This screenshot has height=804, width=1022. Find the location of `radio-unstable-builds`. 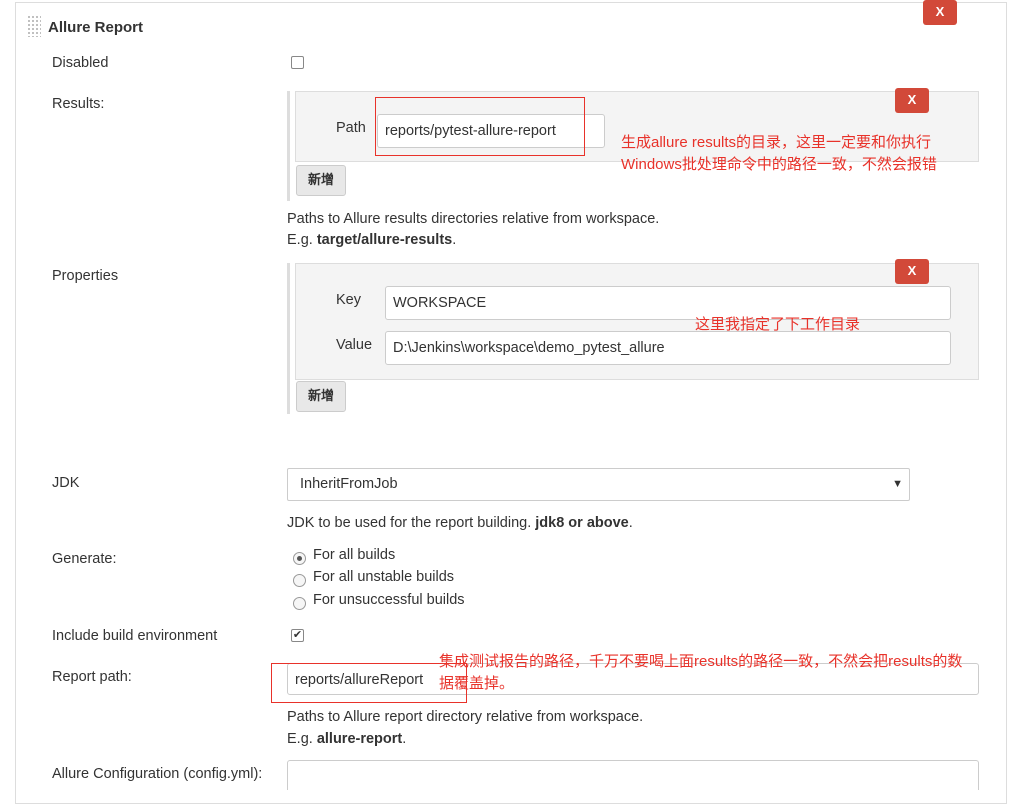

radio-unstable-builds is located at coordinates (299, 580).